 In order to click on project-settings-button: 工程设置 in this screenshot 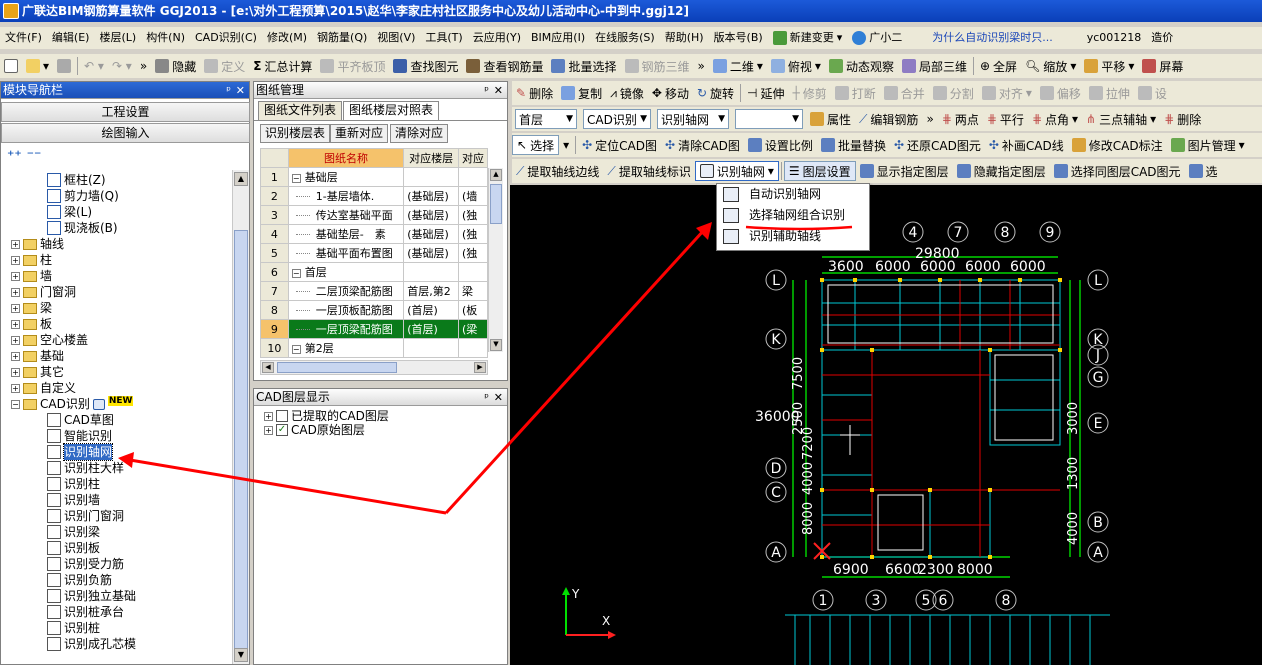, I will do `click(125, 112)`.